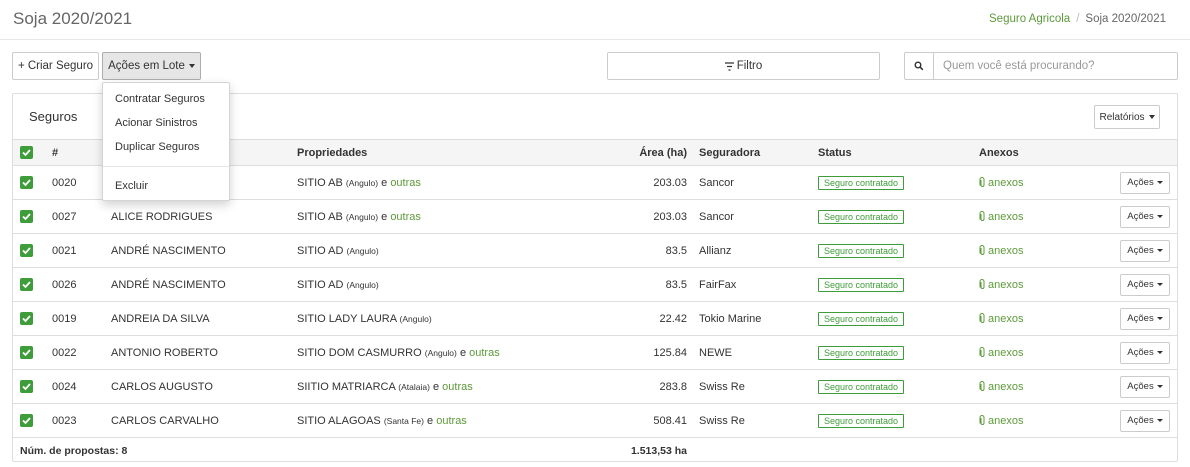 The height and width of the screenshot is (467, 1190). Describe the element at coordinates (151, 66) in the screenshot. I see `batch-actions-button: Ações em Lote` at that location.